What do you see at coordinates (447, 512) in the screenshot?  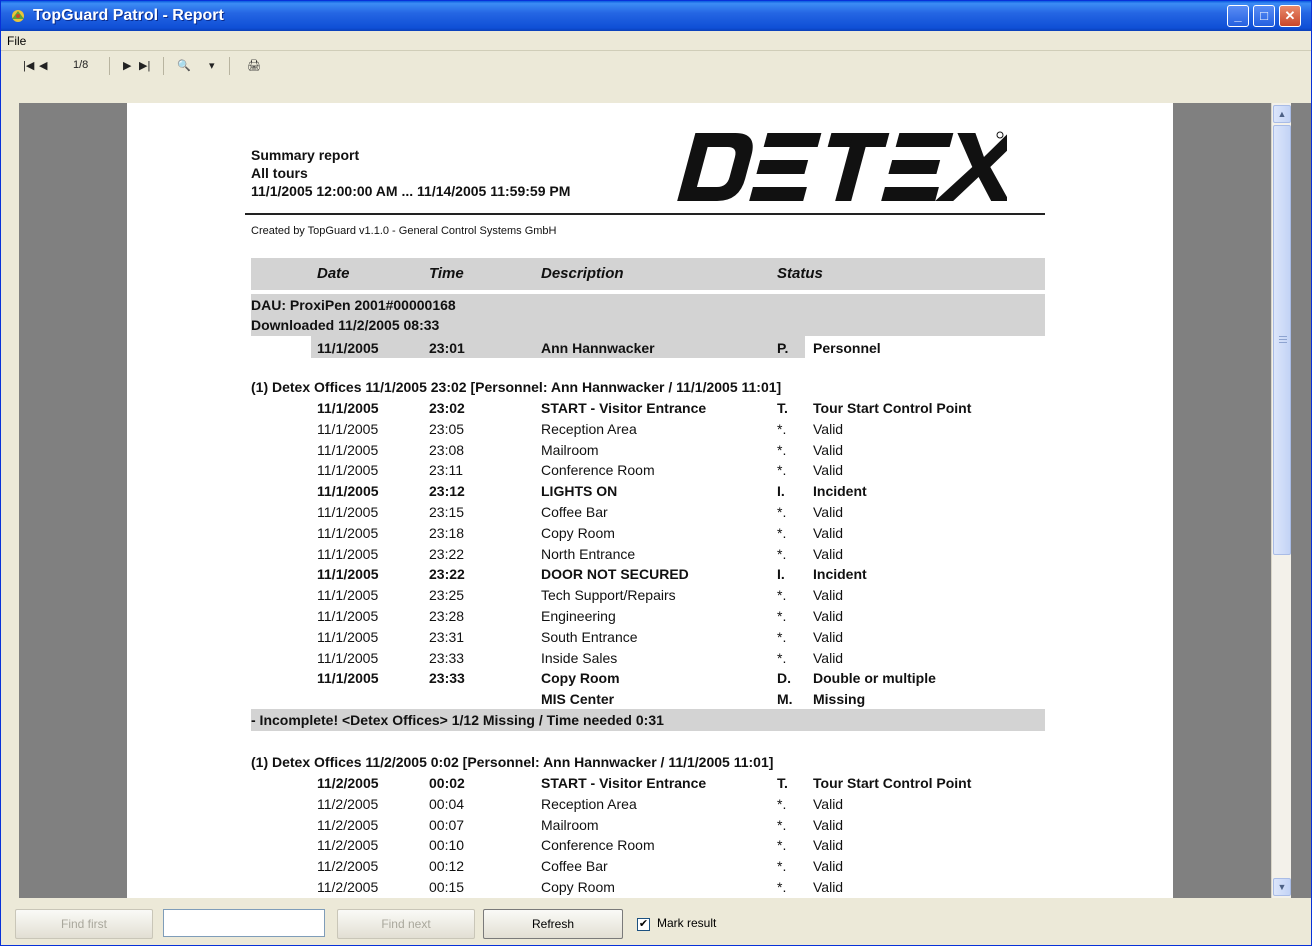 I see `row-time: 23:15` at bounding box center [447, 512].